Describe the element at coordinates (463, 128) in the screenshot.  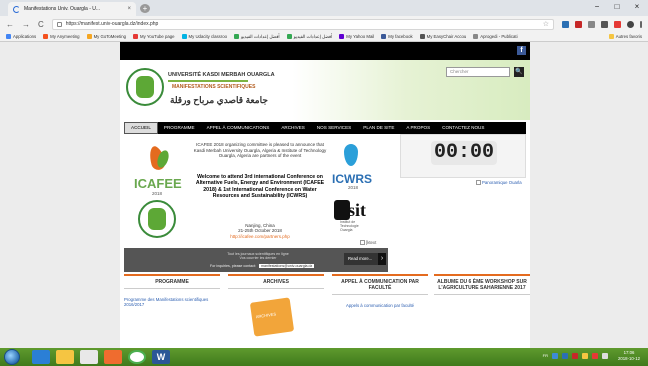
I see `menu-item: CONTACTEZ NOUS` at that location.